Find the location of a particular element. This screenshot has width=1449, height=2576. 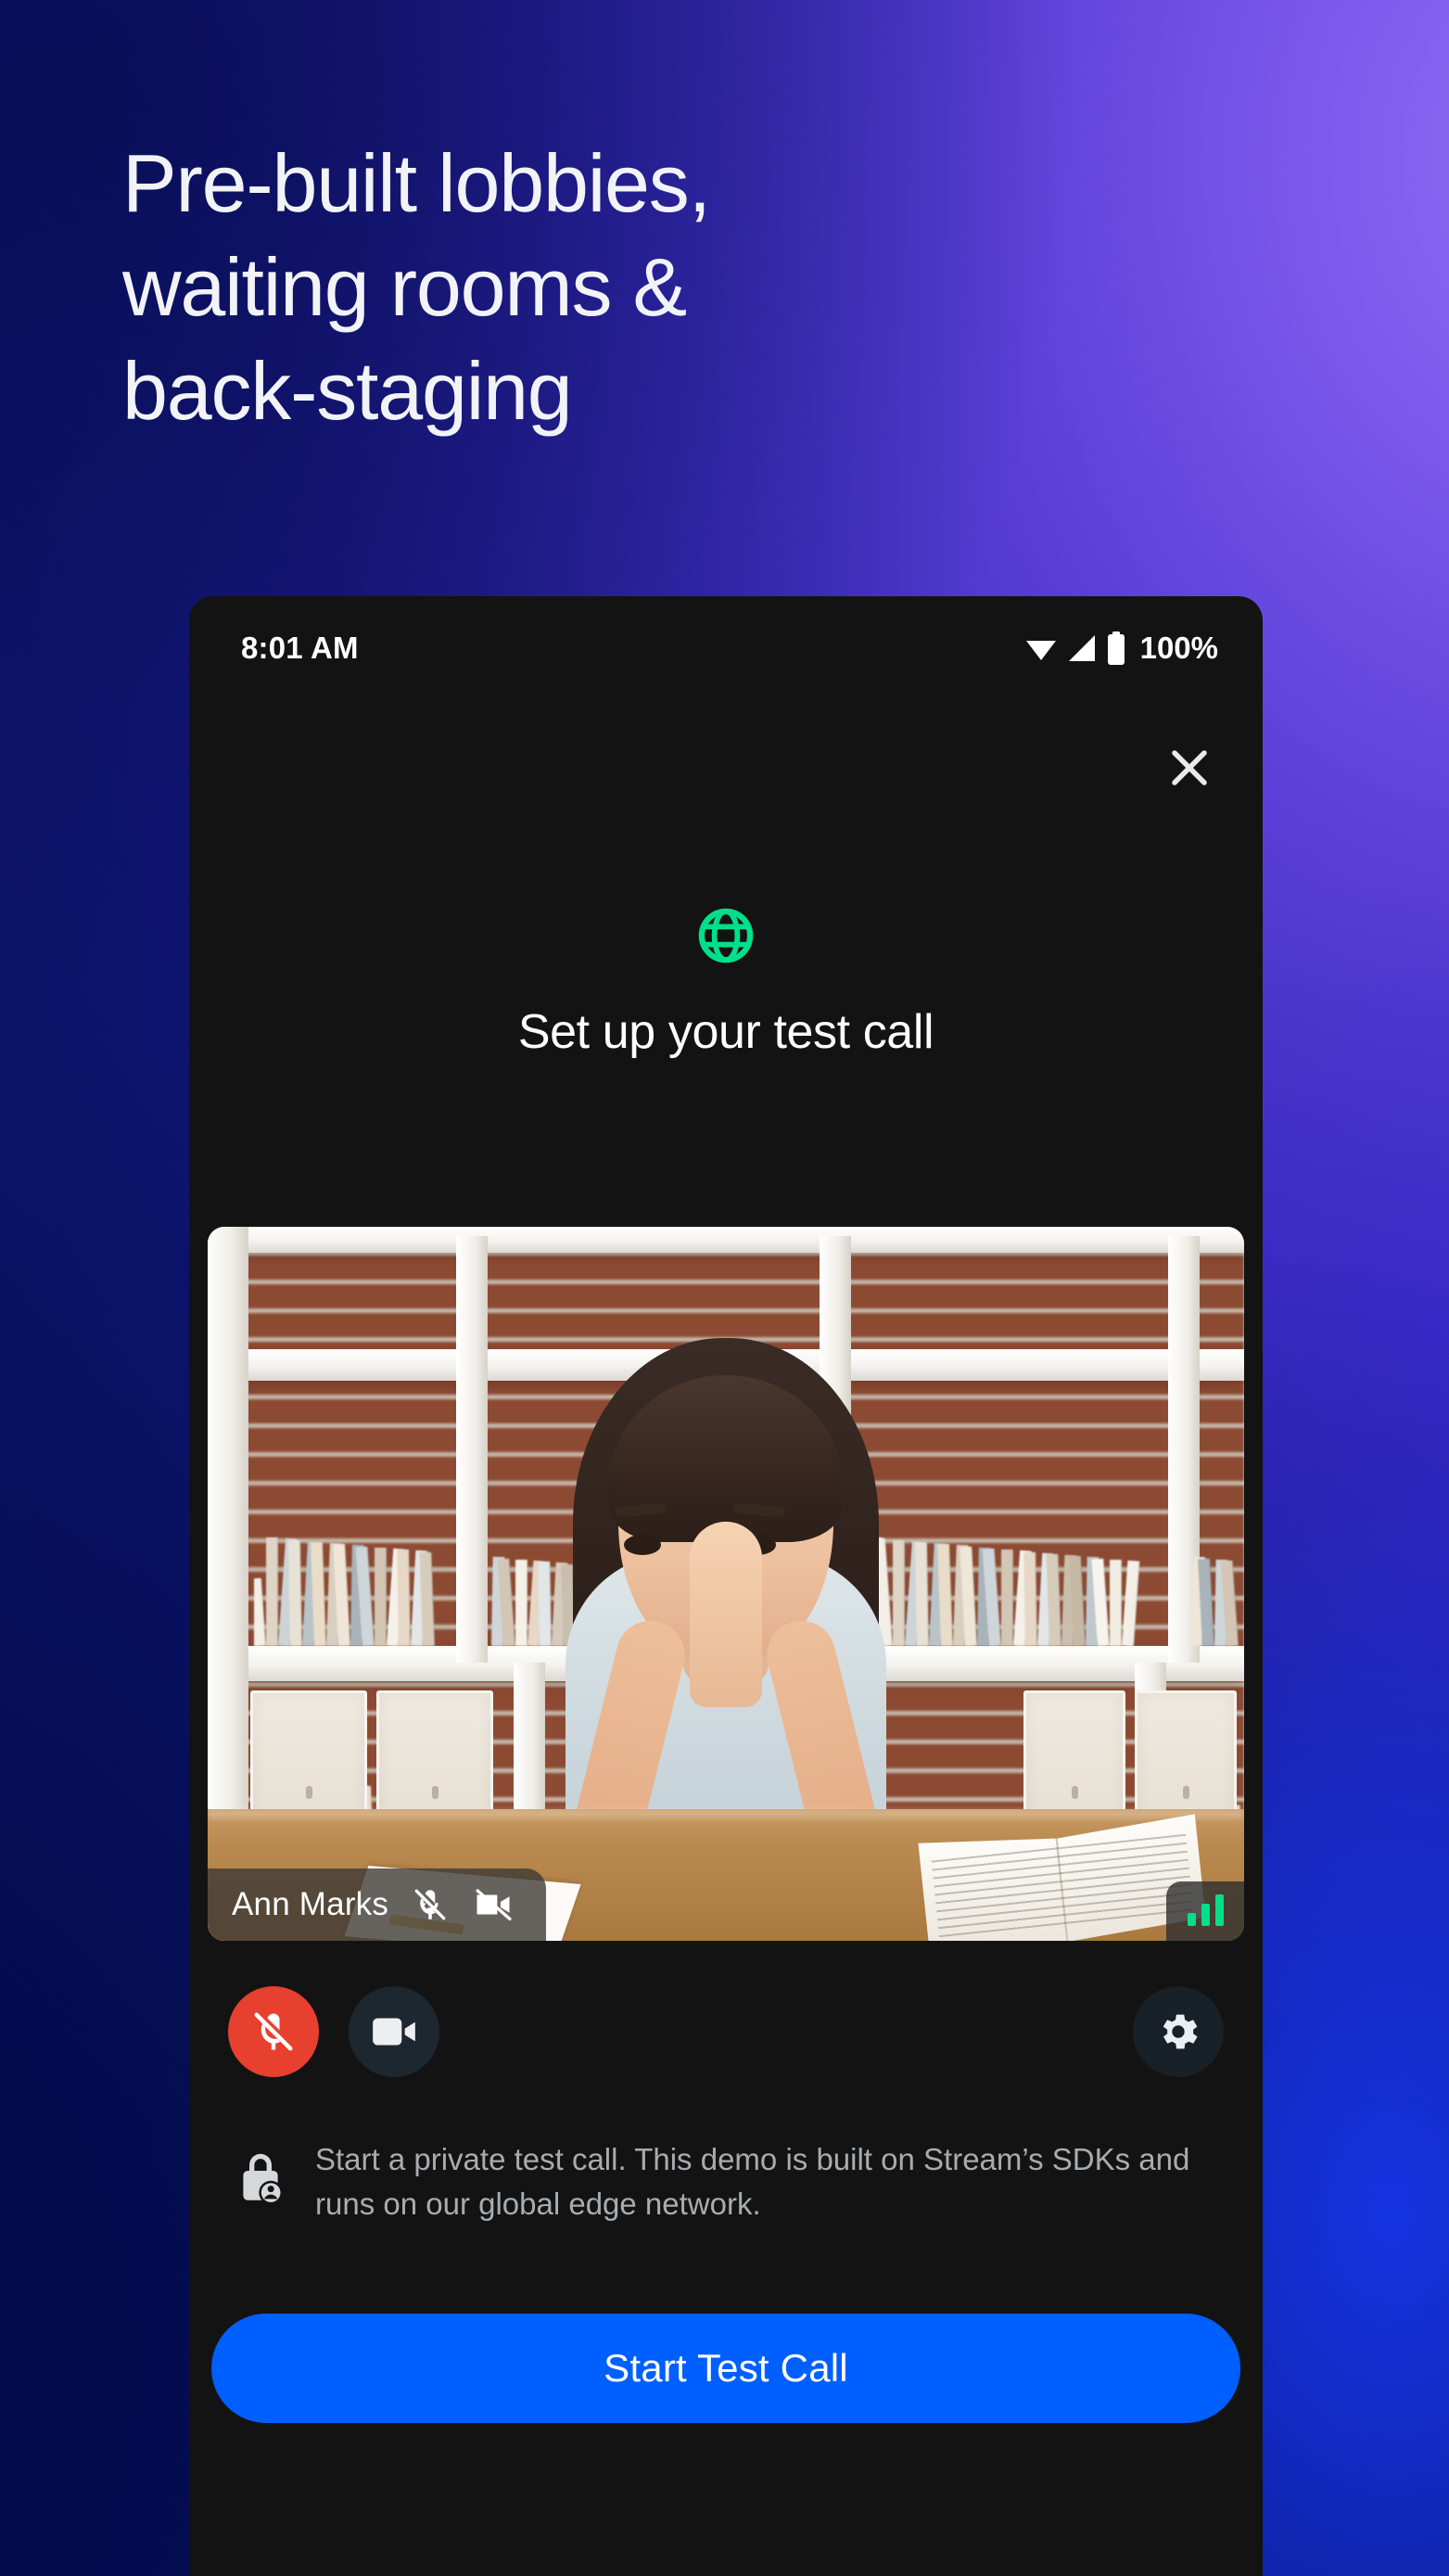

wifi-icon is located at coordinates (1040, 650).